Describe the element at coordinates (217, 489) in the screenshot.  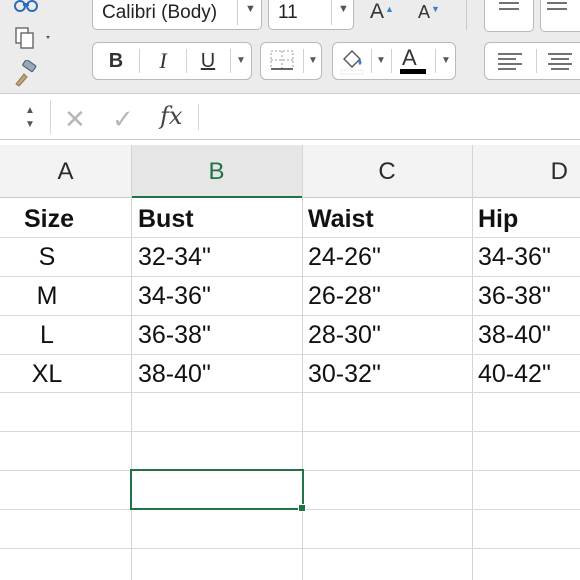
I see `selected-cell` at that location.